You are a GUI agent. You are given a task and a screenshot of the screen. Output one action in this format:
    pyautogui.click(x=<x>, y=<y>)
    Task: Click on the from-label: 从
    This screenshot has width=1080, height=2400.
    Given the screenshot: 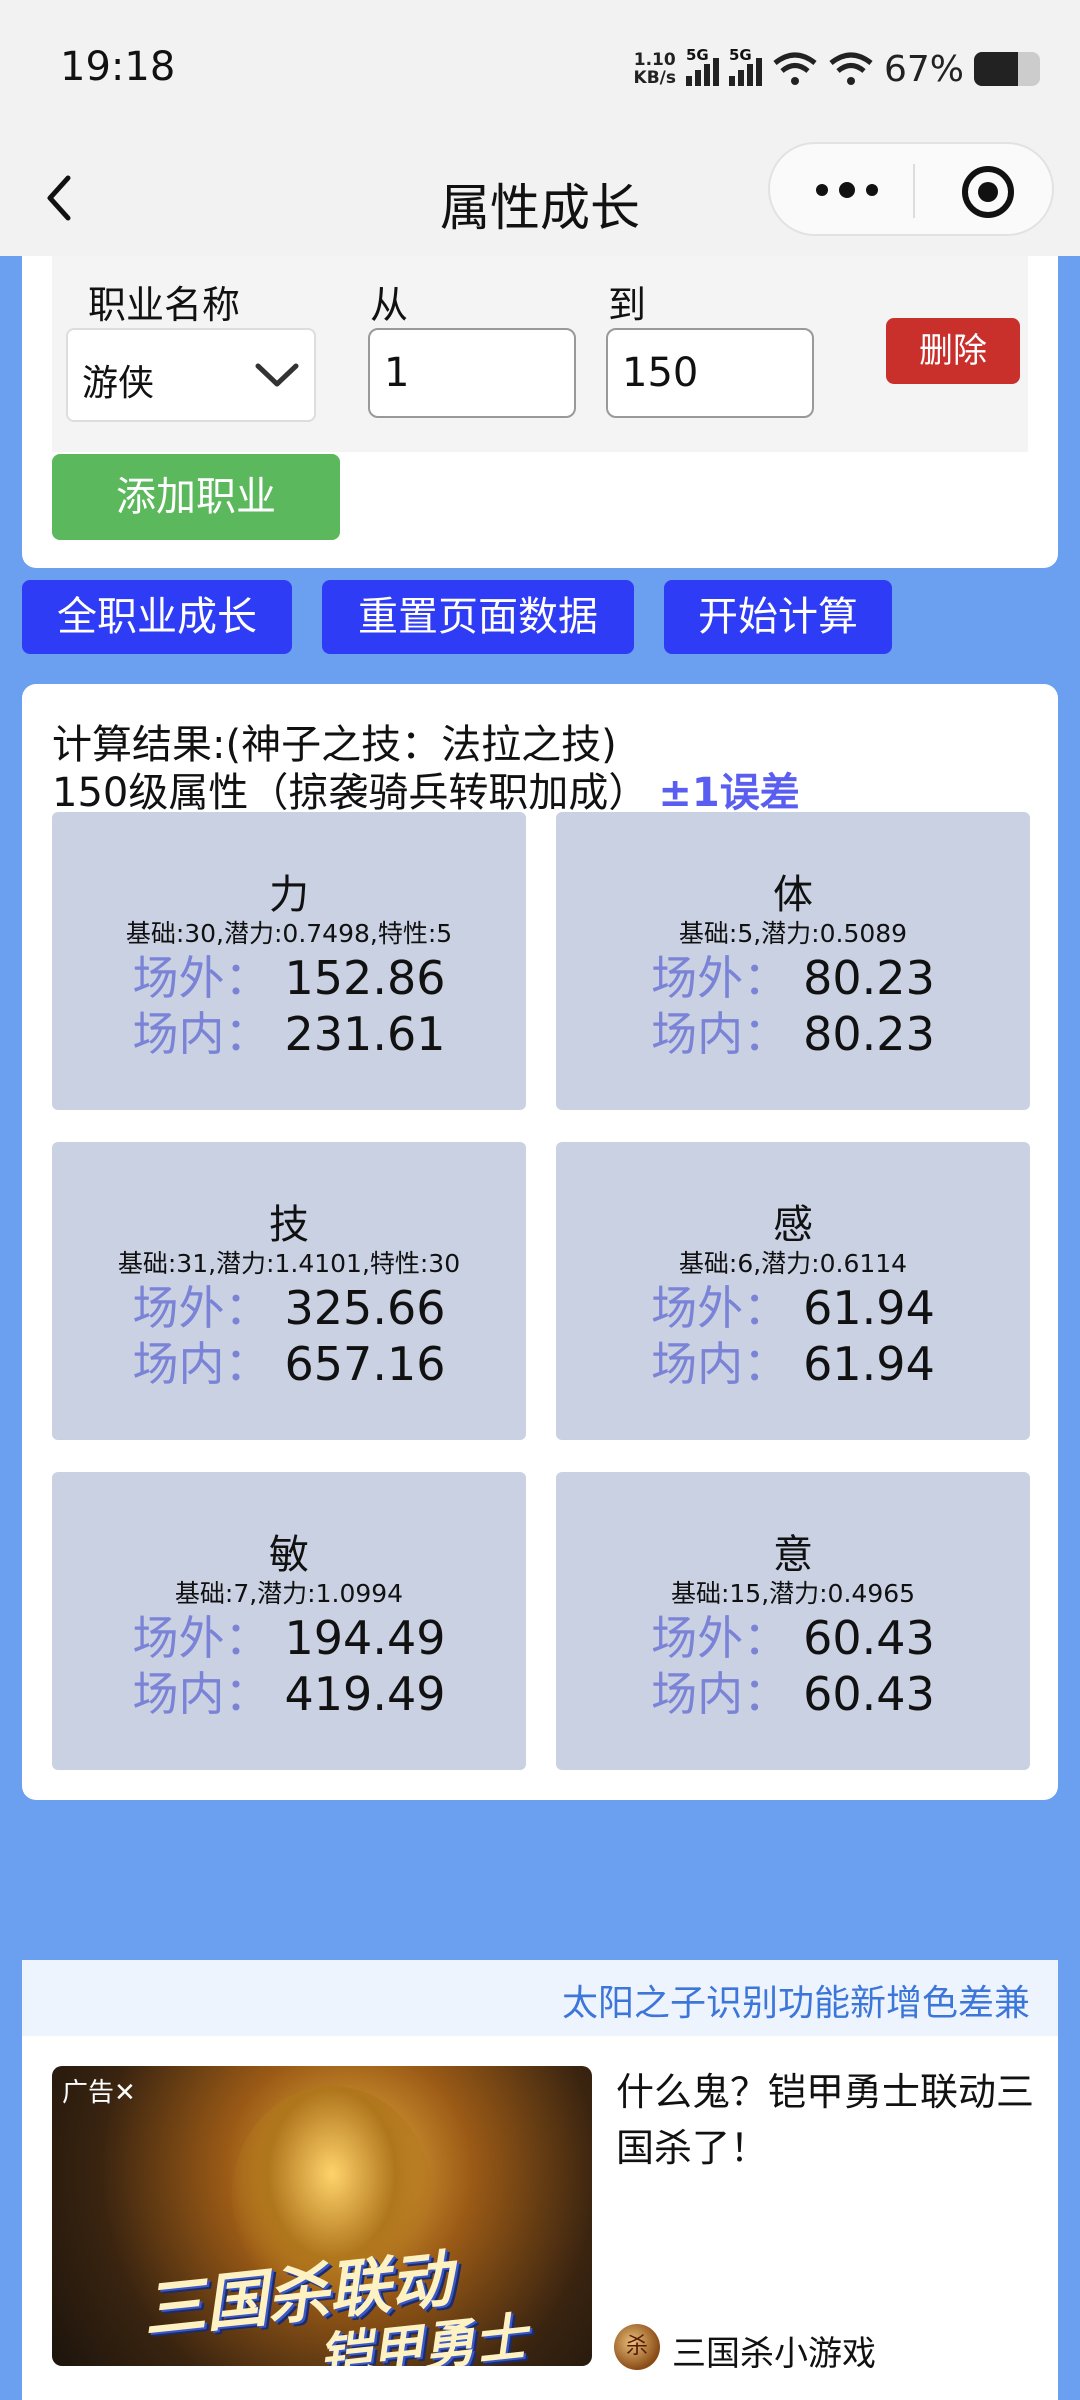 What is the action you would take?
    pyautogui.click(x=389, y=305)
    